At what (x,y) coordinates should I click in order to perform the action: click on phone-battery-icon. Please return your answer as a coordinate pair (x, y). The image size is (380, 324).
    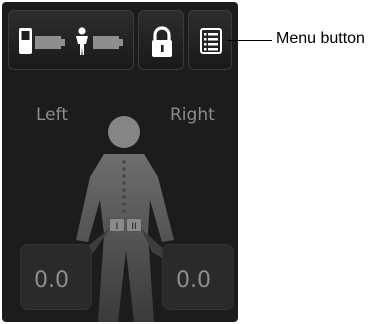
    Looking at the image, I should click on (50, 42).